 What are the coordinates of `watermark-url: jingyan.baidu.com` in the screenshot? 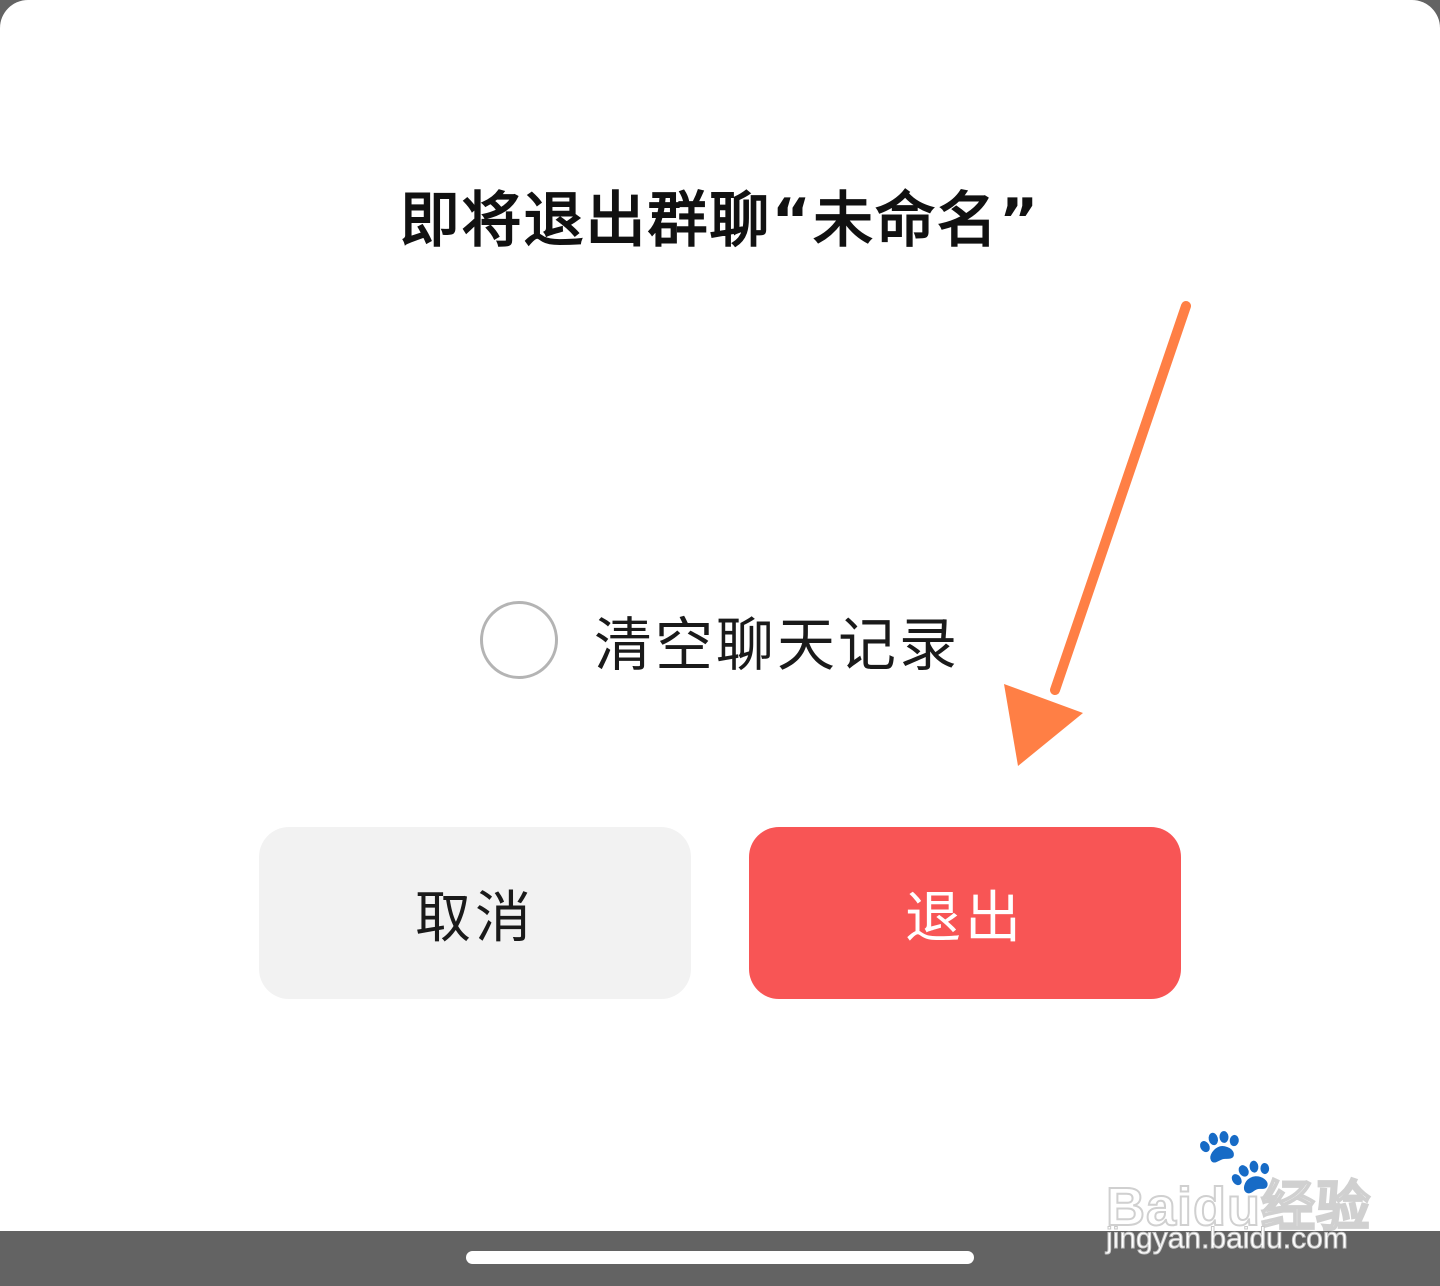 It's located at (1227, 1239).